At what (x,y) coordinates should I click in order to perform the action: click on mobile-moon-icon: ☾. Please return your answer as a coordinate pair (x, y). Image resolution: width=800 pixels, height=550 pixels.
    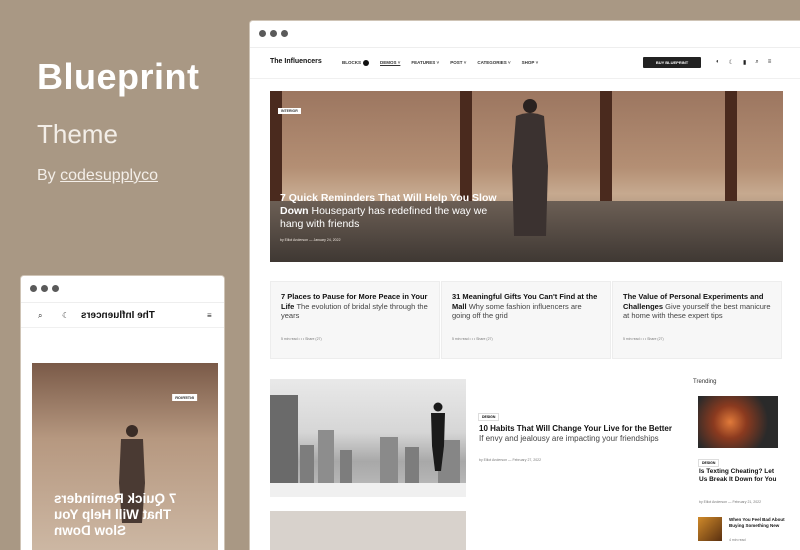
    Looking at the image, I should click on (65, 315).